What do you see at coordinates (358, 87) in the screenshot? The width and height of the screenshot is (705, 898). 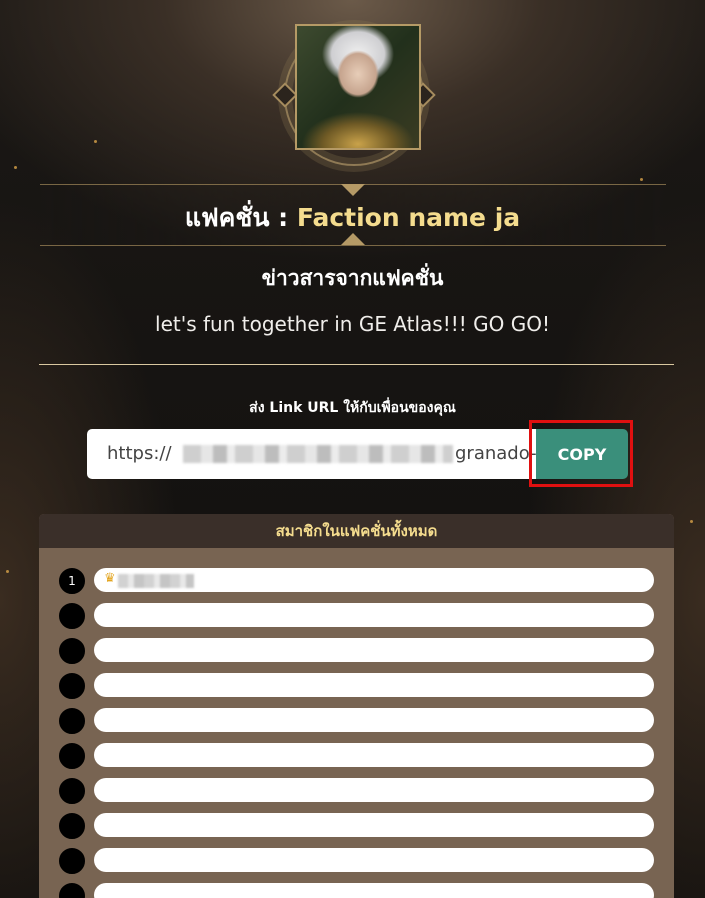 I see `faction-avatar` at bounding box center [358, 87].